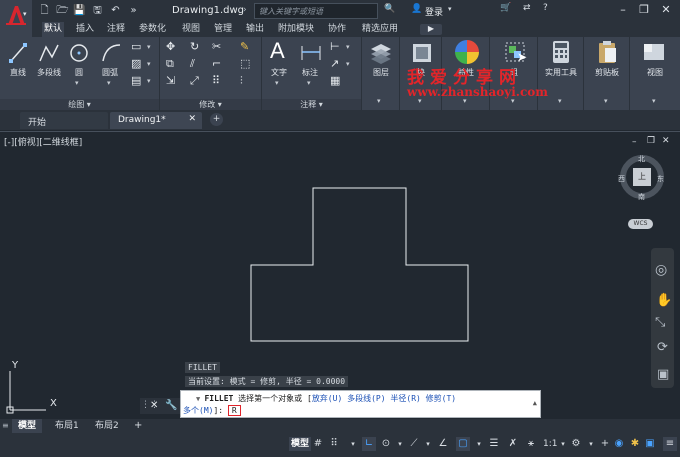 The height and width of the screenshot is (457, 680). Describe the element at coordinates (655, 73) in the screenshot. I see `view-panel: 视图 ▾` at that location.